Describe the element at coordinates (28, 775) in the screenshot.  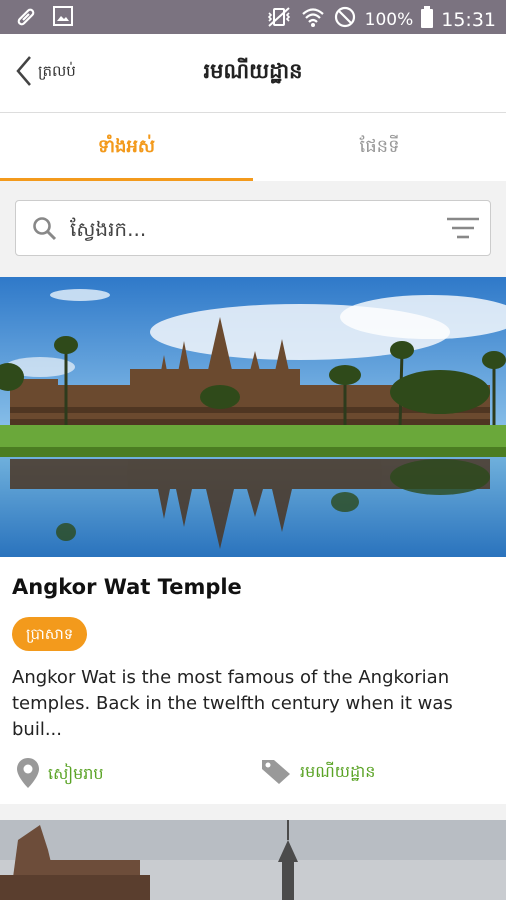
I see `location-pin-icon` at that location.